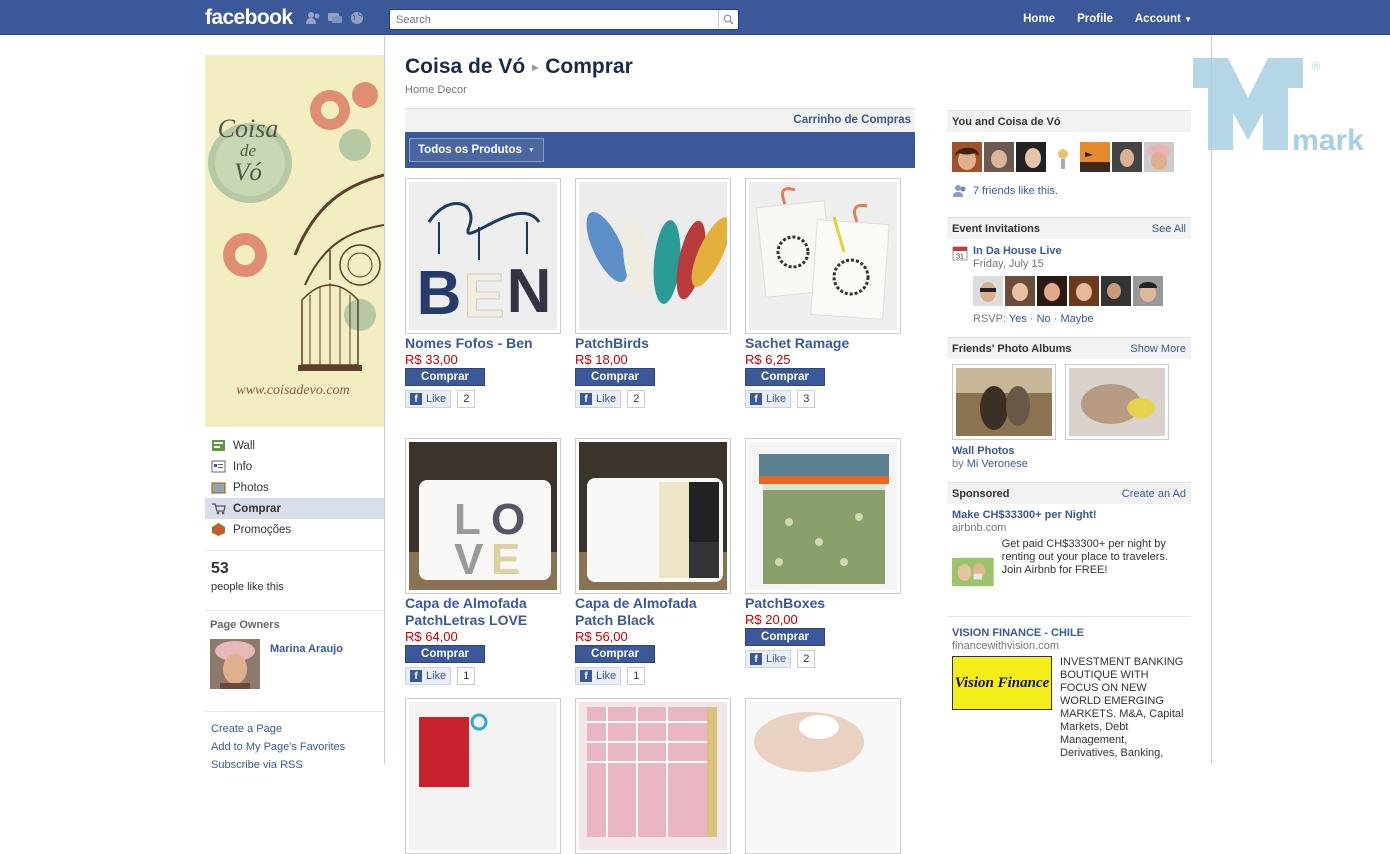 The height and width of the screenshot is (854, 1390). I want to click on messages-icon, so click(335, 18).